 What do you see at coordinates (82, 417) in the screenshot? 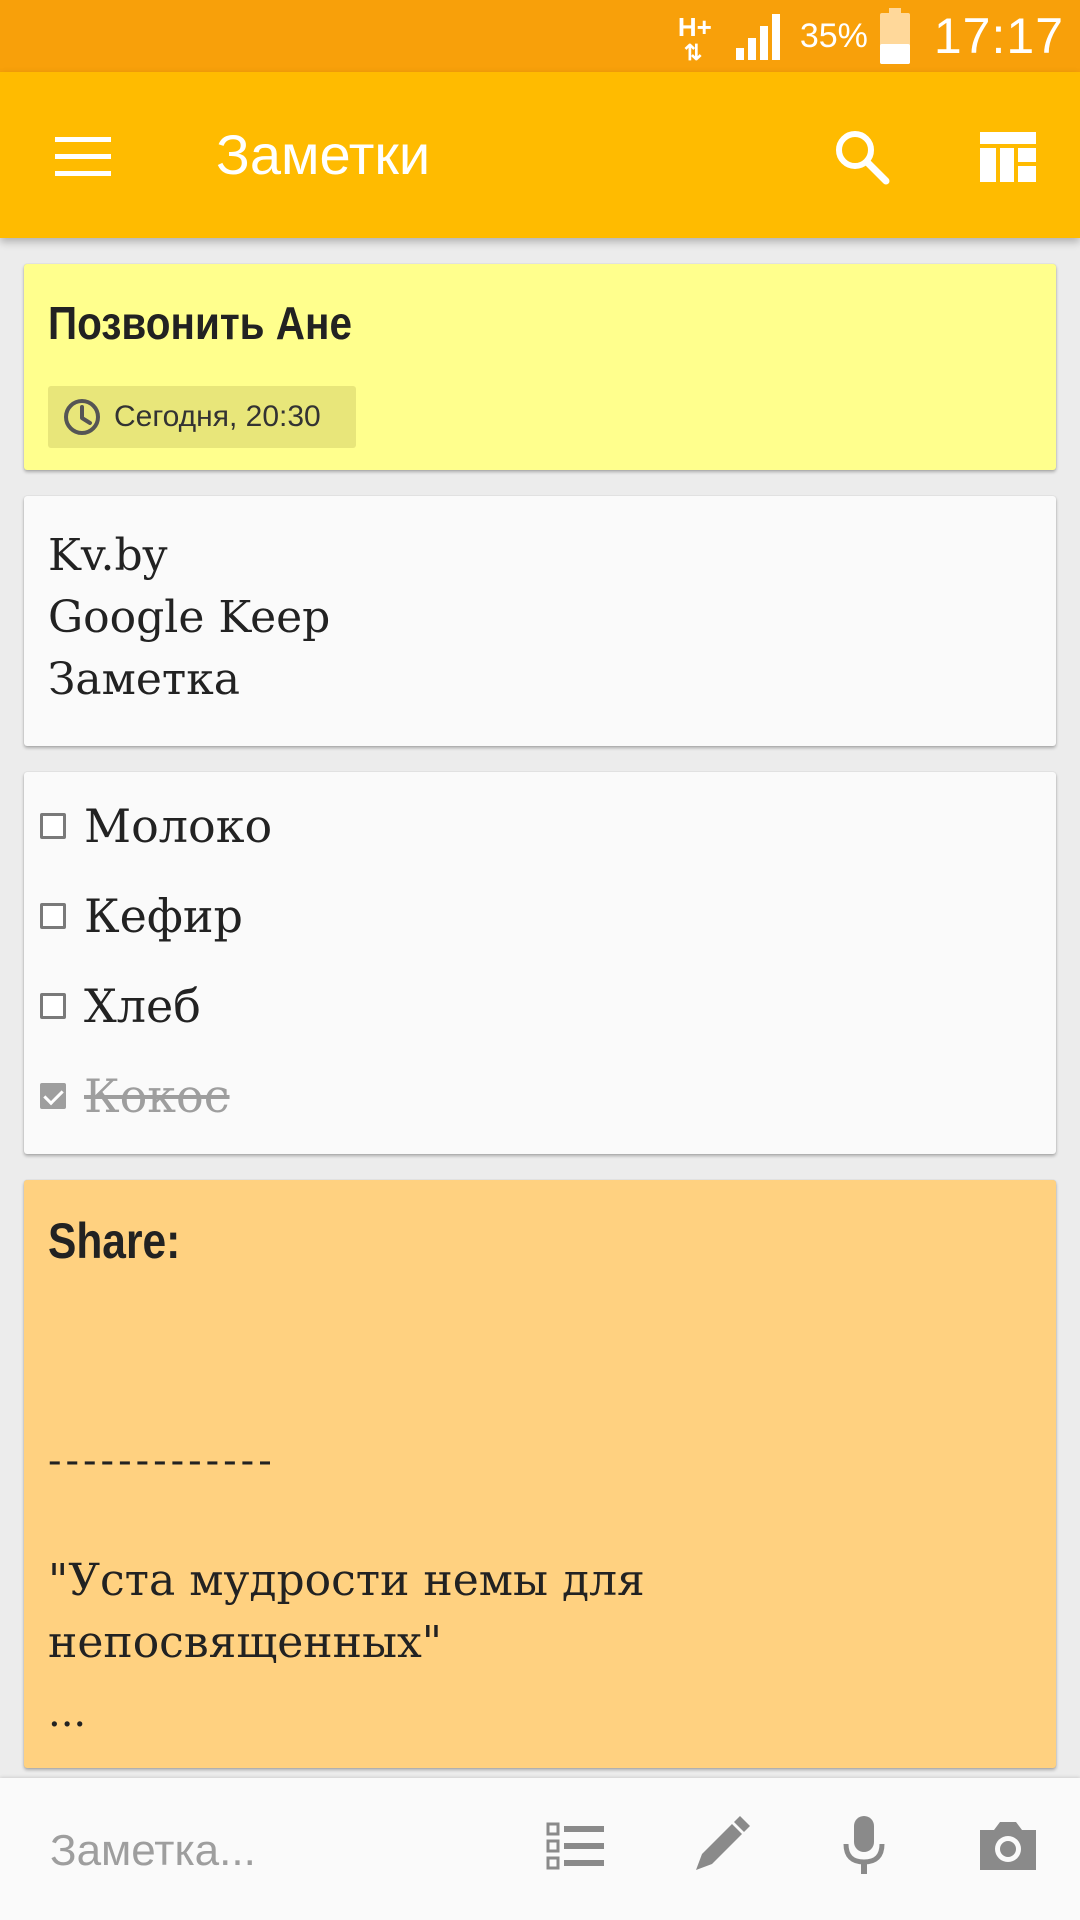
I see `clock-icon` at bounding box center [82, 417].